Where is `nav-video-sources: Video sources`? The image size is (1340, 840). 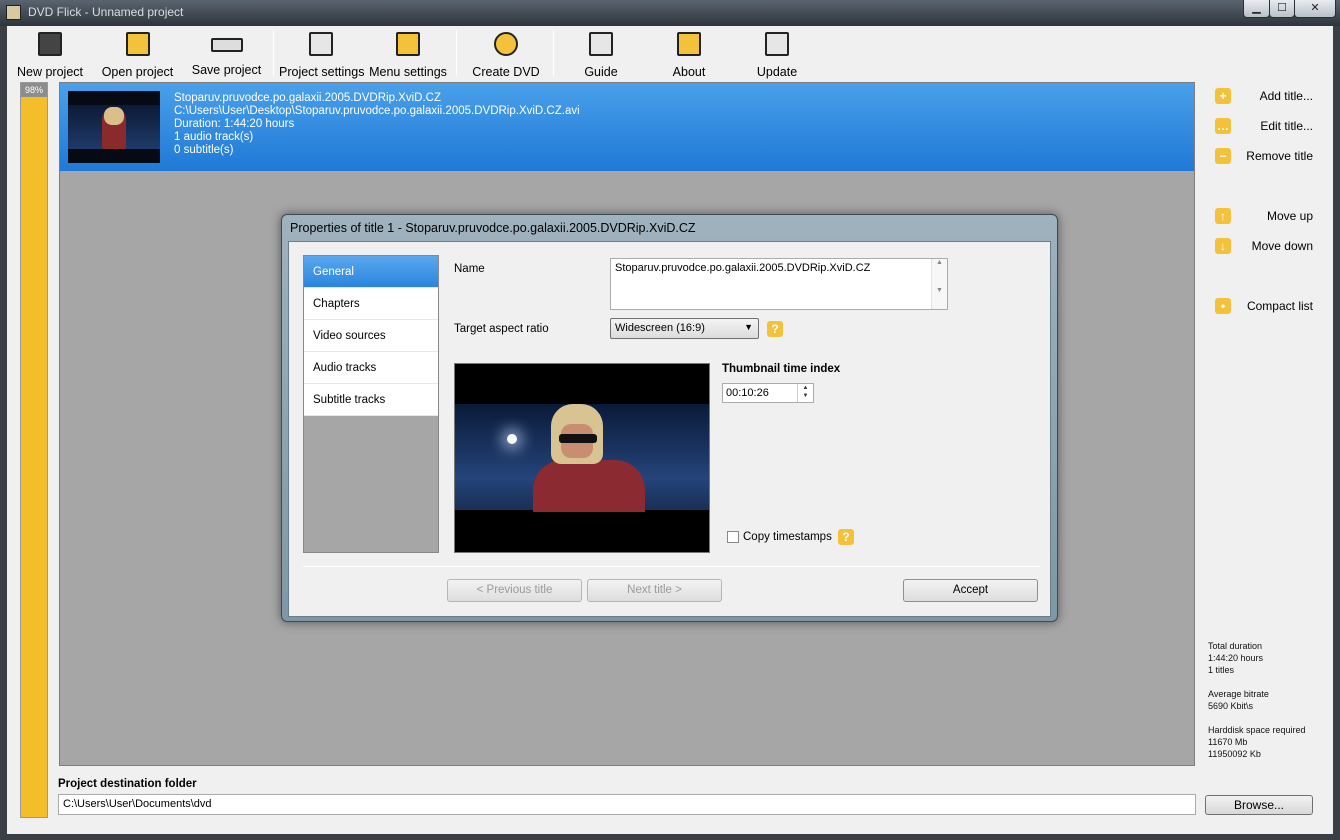
nav-video-sources: Video sources is located at coordinates (371, 336).